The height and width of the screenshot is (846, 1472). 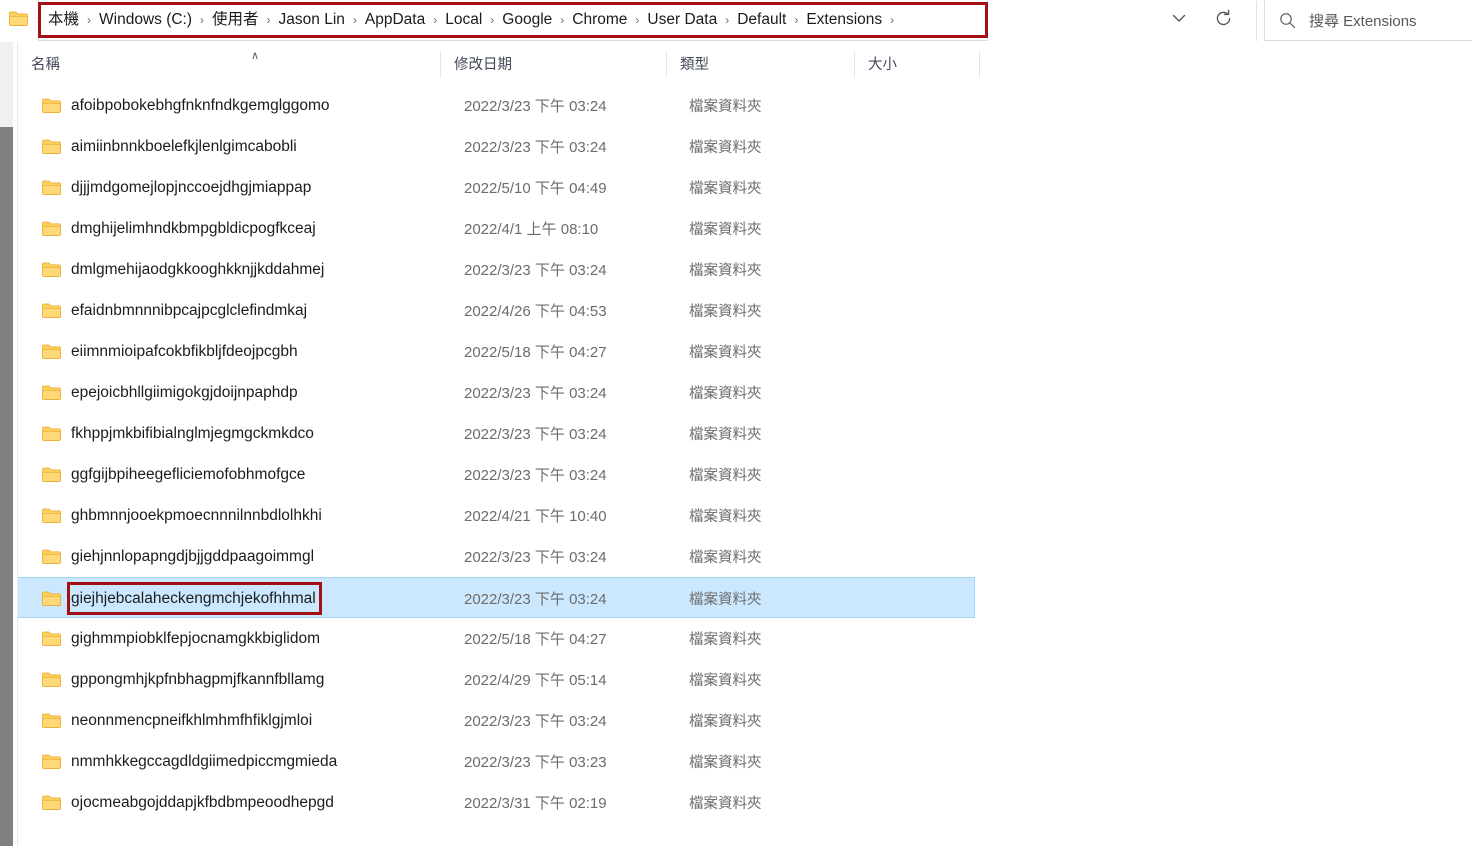 I want to click on cell-name: gppongmhjkpfnbhagpmjfkannfbllamg, so click(x=229, y=679).